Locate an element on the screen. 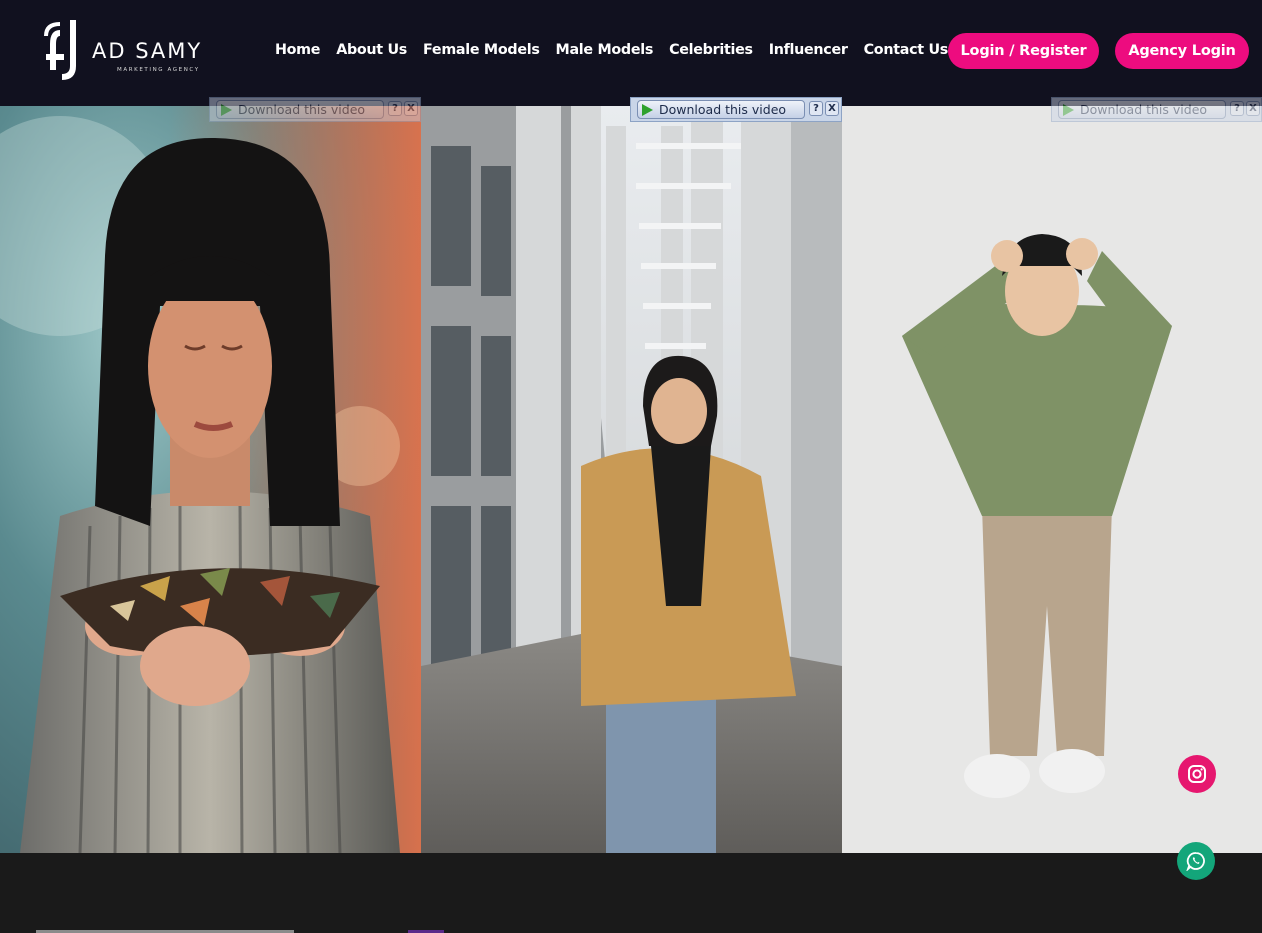 This screenshot has width=1262, height=933. download-video-button-2: Download this video is located at coordinates (721, 109).